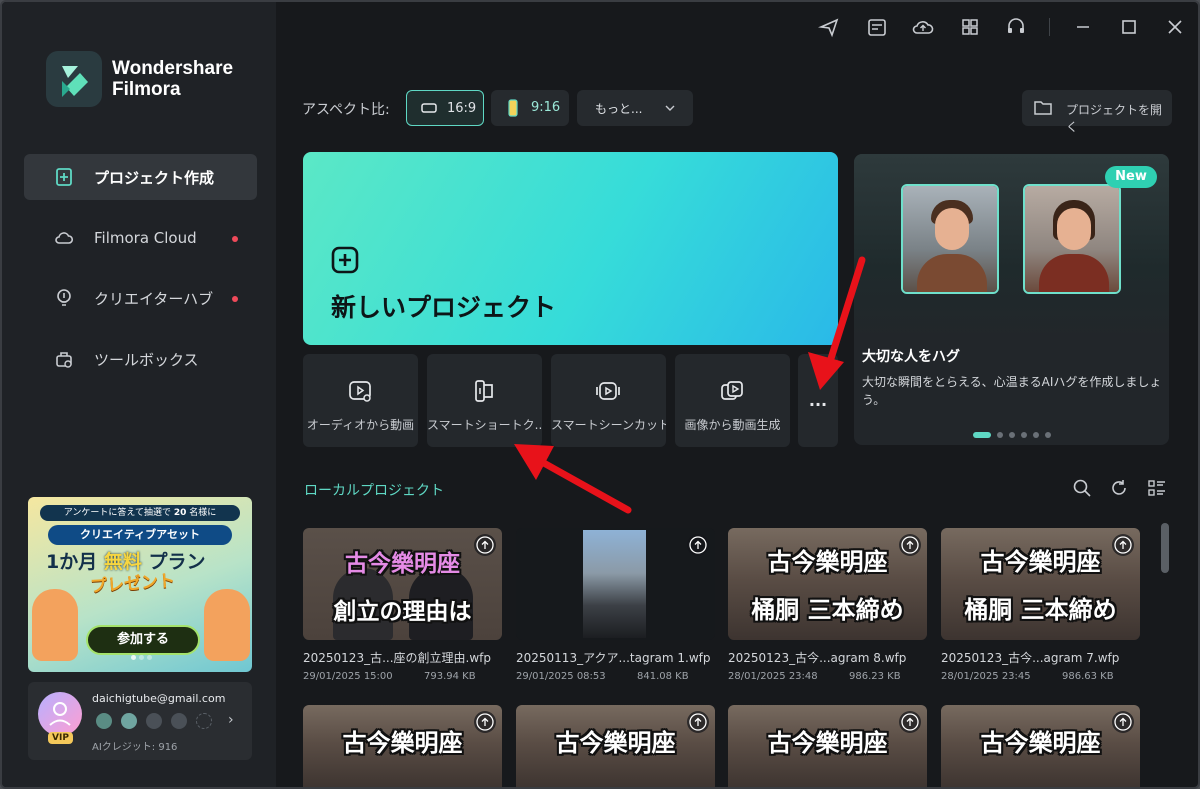 This screenshot has width=1200, height=789. Describe the element at coordinates (573, 479) in the screenshot. I see `arrow-to-smart-short-clip` at that location.